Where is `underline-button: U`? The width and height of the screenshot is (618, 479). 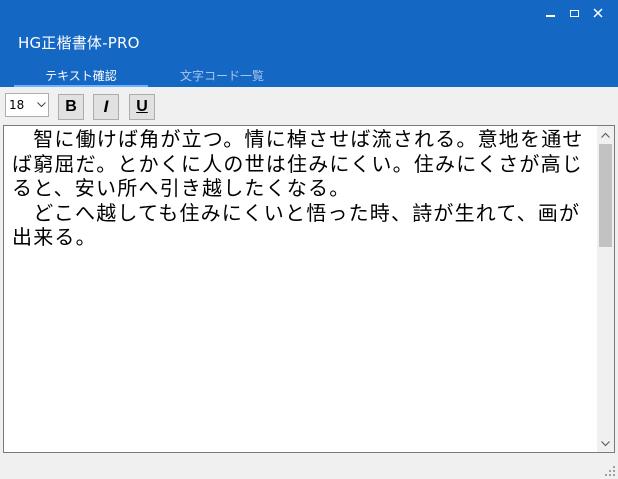
underline-button: U is located at coordinates (142, 107).